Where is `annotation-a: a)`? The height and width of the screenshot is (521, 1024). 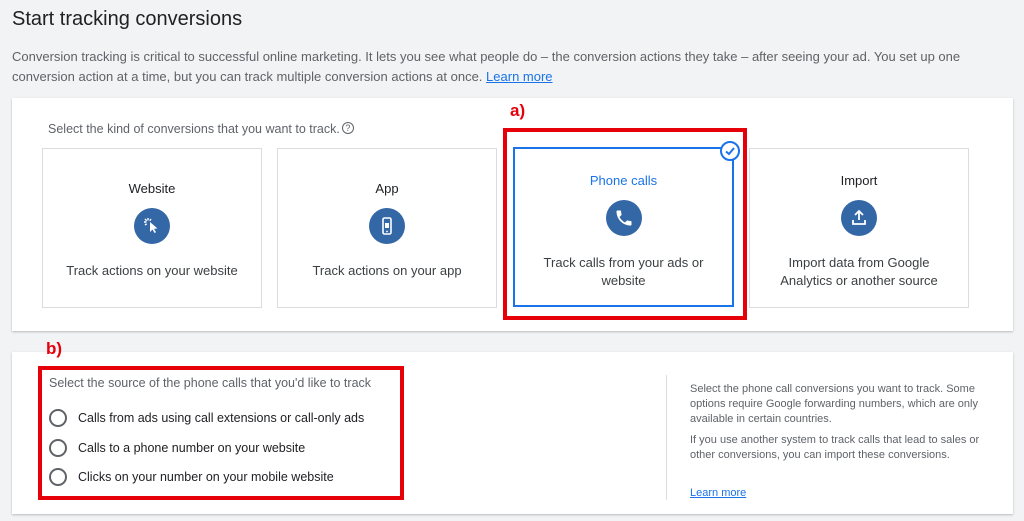
annotation-a: a) is located at coordinates (518, 110).